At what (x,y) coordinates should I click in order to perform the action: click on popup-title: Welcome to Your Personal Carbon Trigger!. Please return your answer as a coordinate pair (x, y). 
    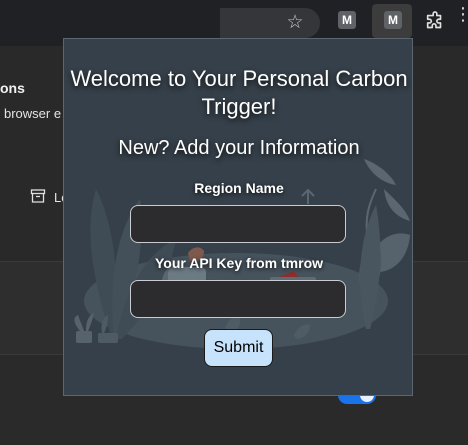
    Looking at the image, I should click on (239, 92).